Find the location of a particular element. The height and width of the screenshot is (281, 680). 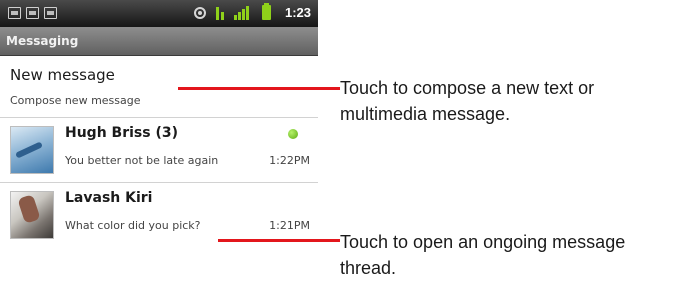

clock: 1:23 is located at coordinates (298, 12).